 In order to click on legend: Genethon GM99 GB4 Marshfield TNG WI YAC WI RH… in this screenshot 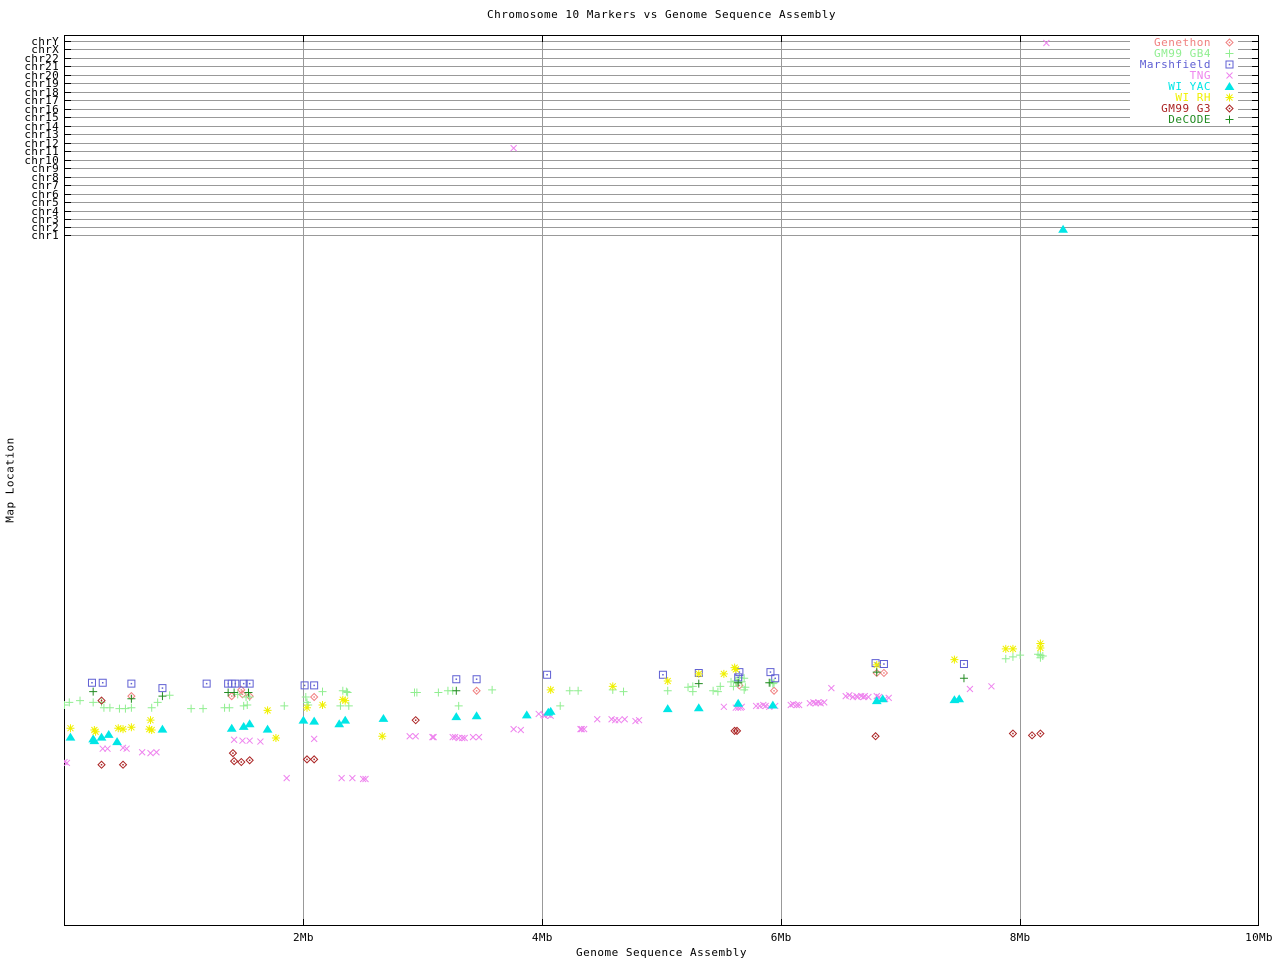, I will do `click(1183, 81)`.